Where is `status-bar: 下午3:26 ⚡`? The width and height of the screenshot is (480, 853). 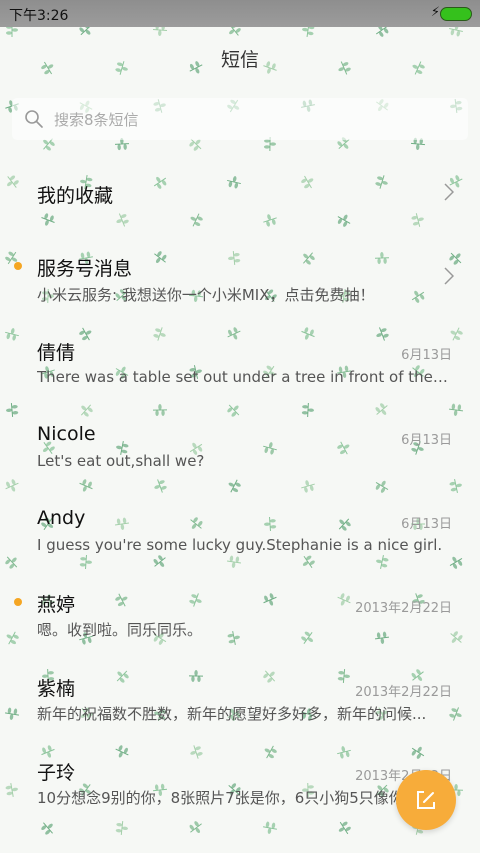 status-bar: 下午3:26 ⚡ is located at coordinates (240, 13).